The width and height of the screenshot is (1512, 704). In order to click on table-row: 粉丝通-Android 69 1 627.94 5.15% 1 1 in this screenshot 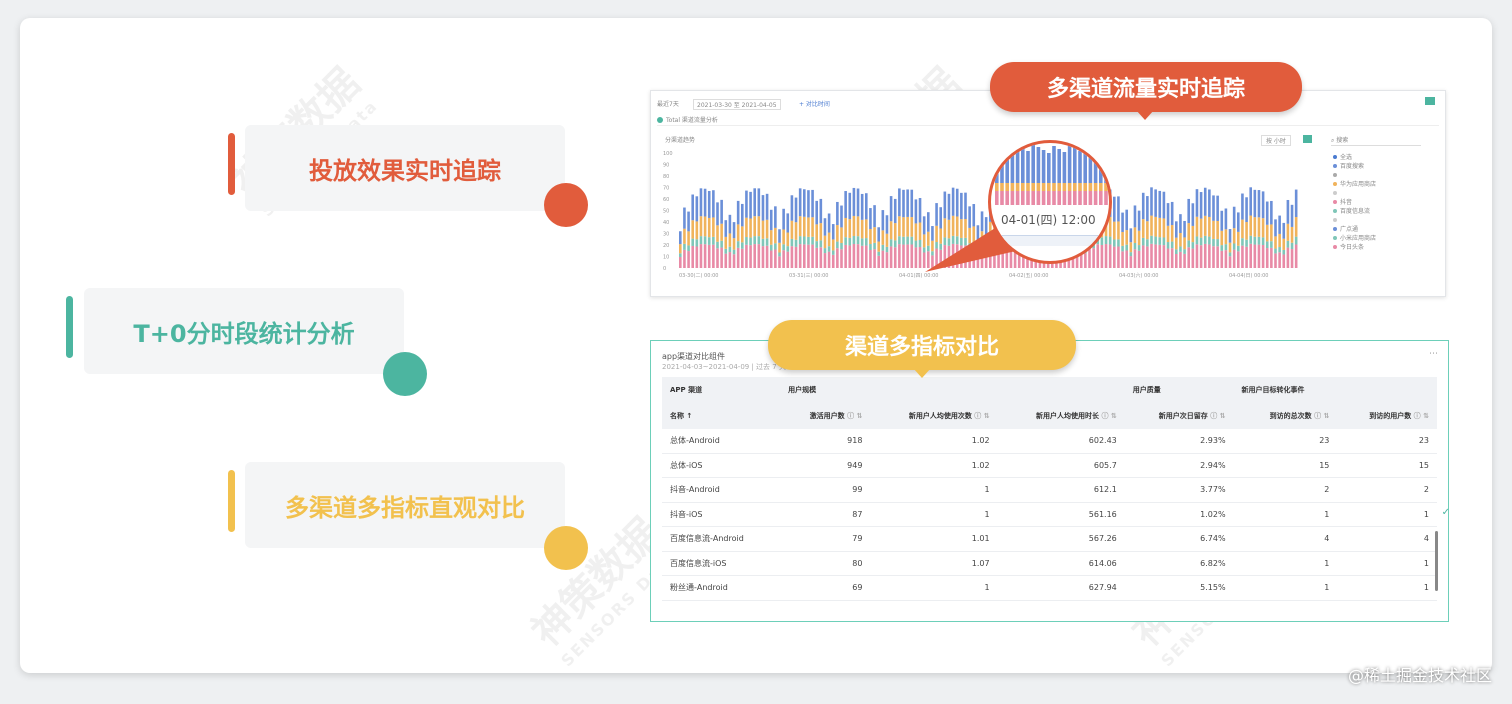, I will do `click(1049, 588)`.